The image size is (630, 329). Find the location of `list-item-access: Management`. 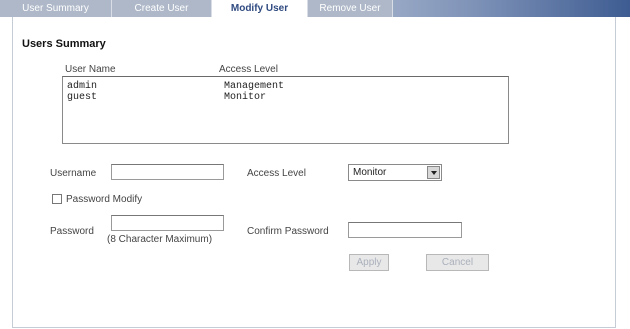

list-item-access: Management is located at coordinates (254, 86).